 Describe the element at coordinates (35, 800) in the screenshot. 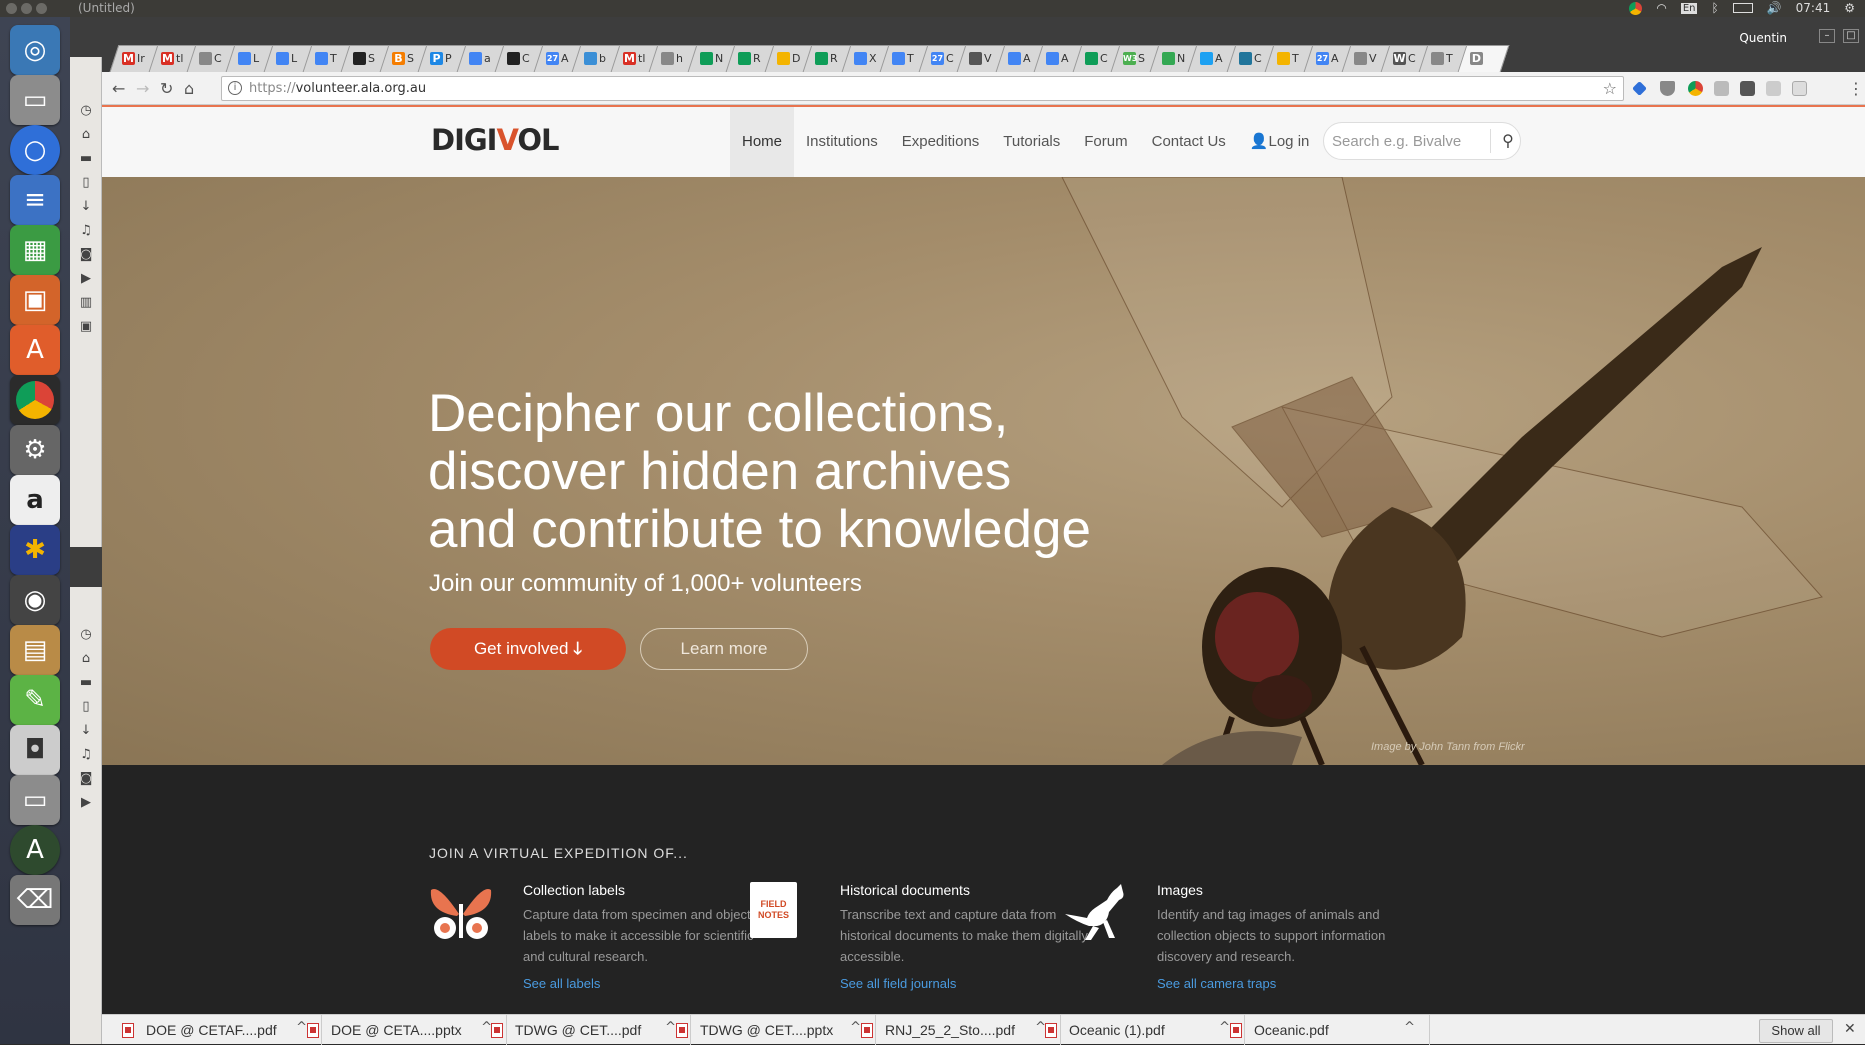

I see `files-icon-2: ▭` at that location.